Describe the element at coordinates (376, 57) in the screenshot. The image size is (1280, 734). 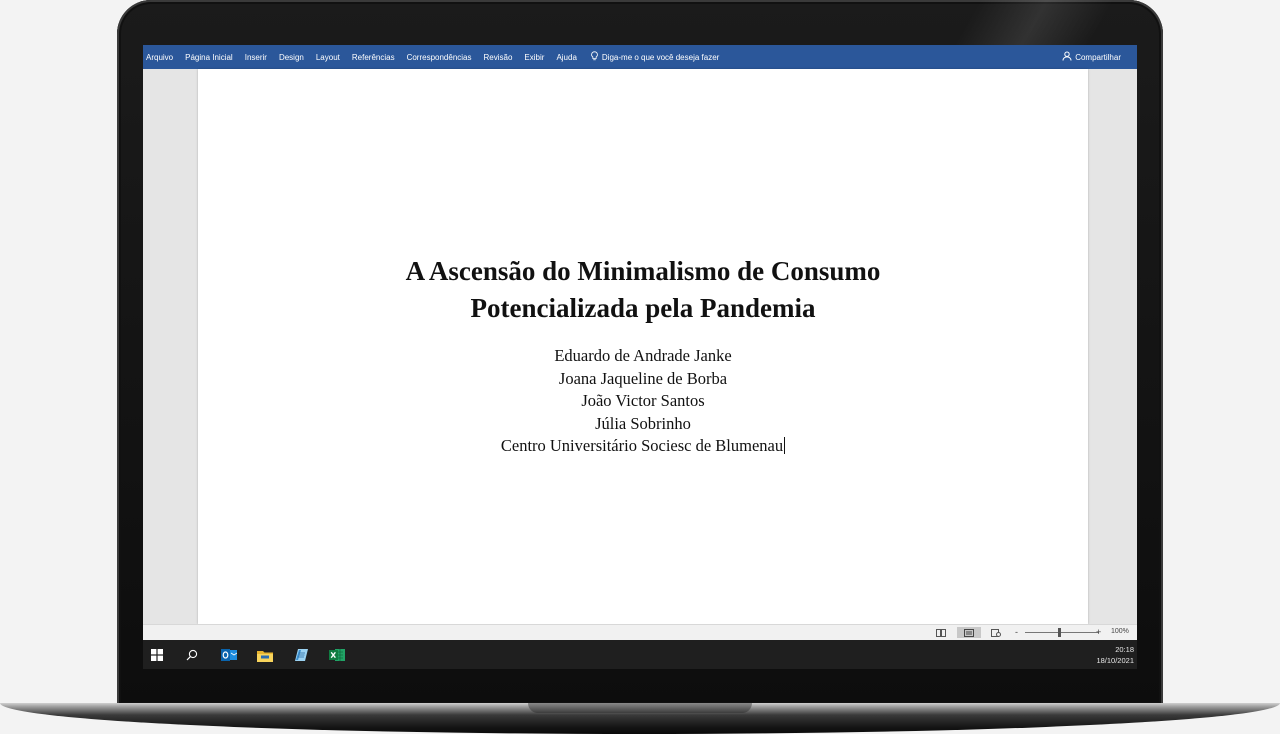
I see `tab-referencias: Referências` at that location.